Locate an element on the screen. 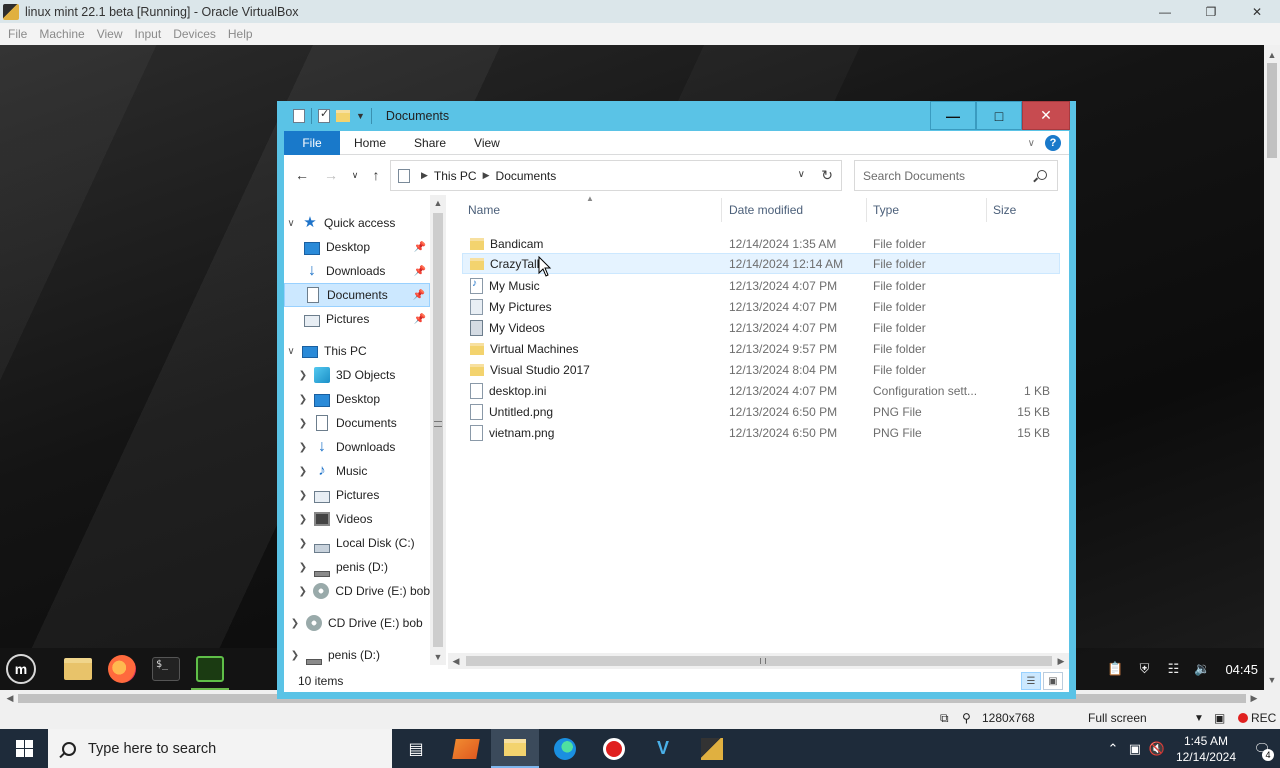 This screenshot has width=1280, height=768. panel-terminal-button: $_ is located at coordinates (166, 669).